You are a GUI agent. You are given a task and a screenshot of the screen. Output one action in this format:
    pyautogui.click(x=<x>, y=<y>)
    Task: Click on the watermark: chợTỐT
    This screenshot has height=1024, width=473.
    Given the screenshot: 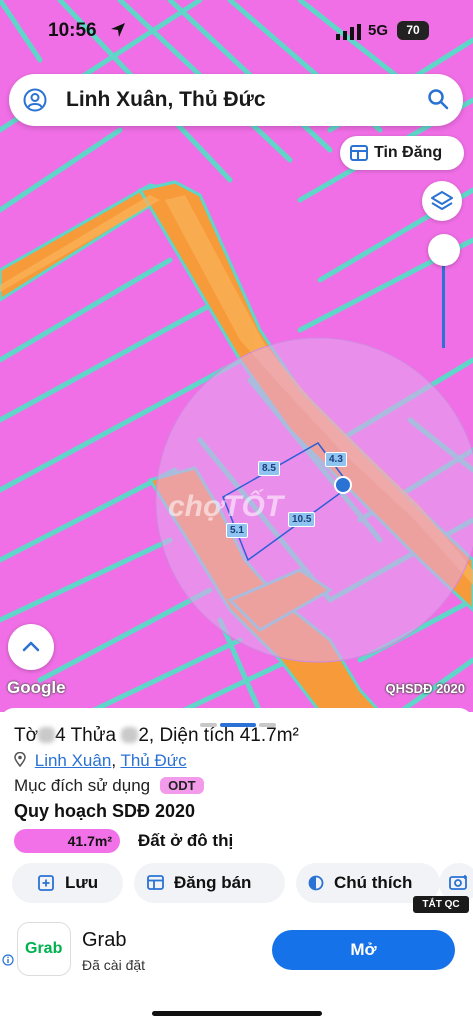 What is the action you would take?
    pyautogui.click(x=226, y=506)
    